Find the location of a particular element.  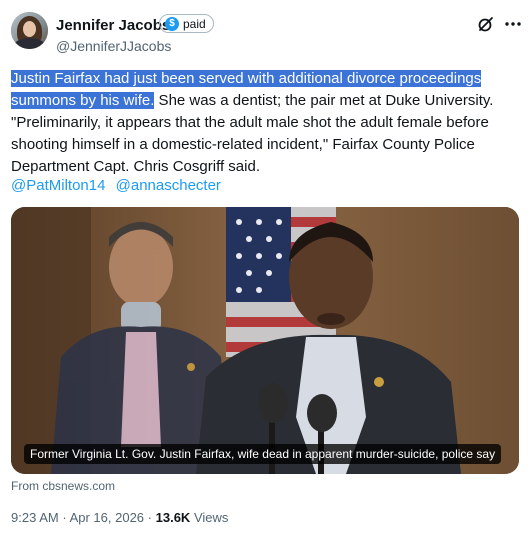

mention-link: @PatMilton14 is located at coordinates (58, 185).